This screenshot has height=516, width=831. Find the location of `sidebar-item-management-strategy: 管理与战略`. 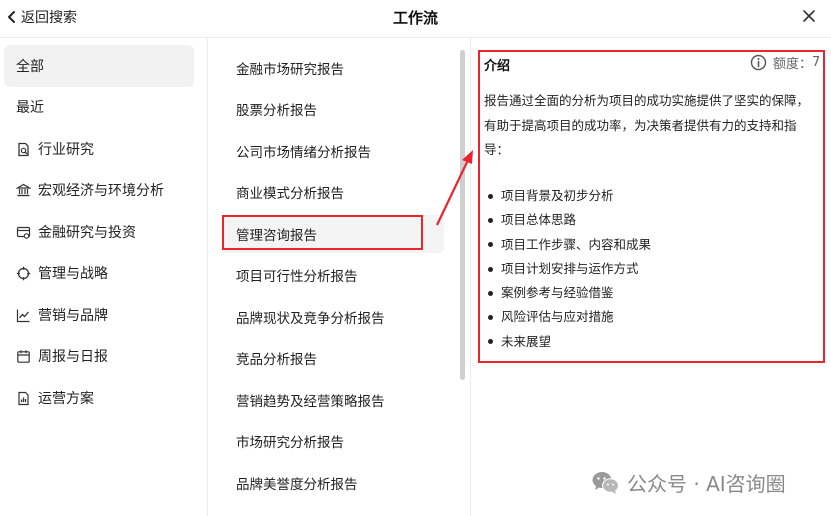

sidebar-item-management-strategy: 管理与战略 is located at coordinates (99, 273).